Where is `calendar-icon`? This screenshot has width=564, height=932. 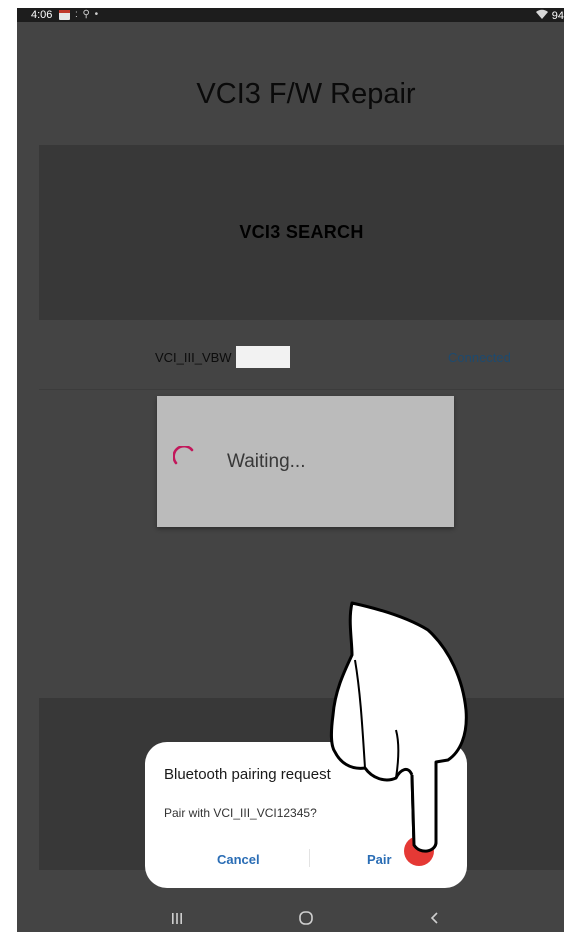 calendar-icon is located at coordinates (64, 15).